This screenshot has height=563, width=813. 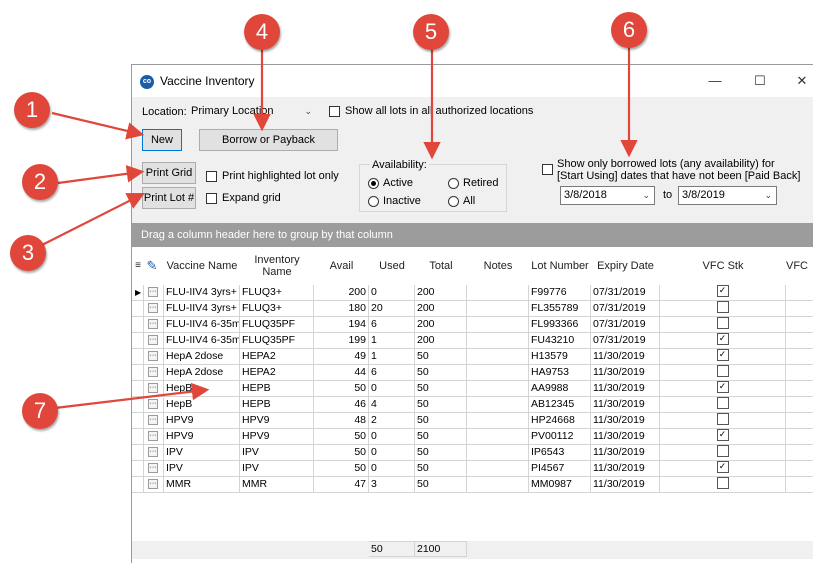 I want to click on cell-avail: 49, so click(x=341, y=357).